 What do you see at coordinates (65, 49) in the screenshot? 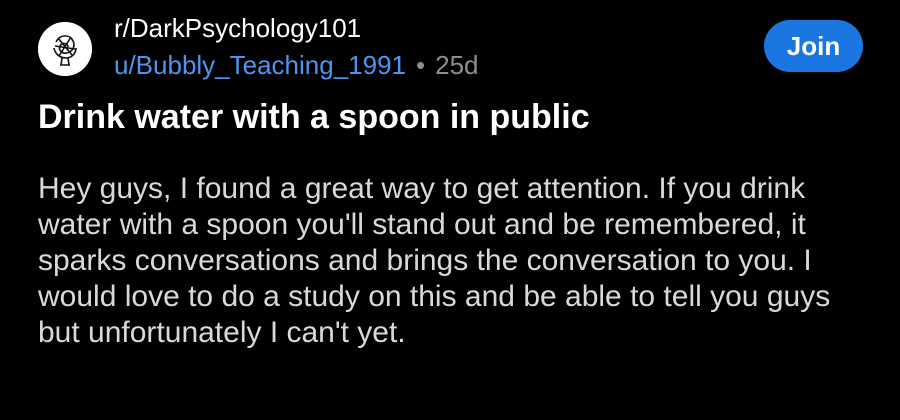
I see `subreddit-avatar-icon` at bounding box center [65, 49].